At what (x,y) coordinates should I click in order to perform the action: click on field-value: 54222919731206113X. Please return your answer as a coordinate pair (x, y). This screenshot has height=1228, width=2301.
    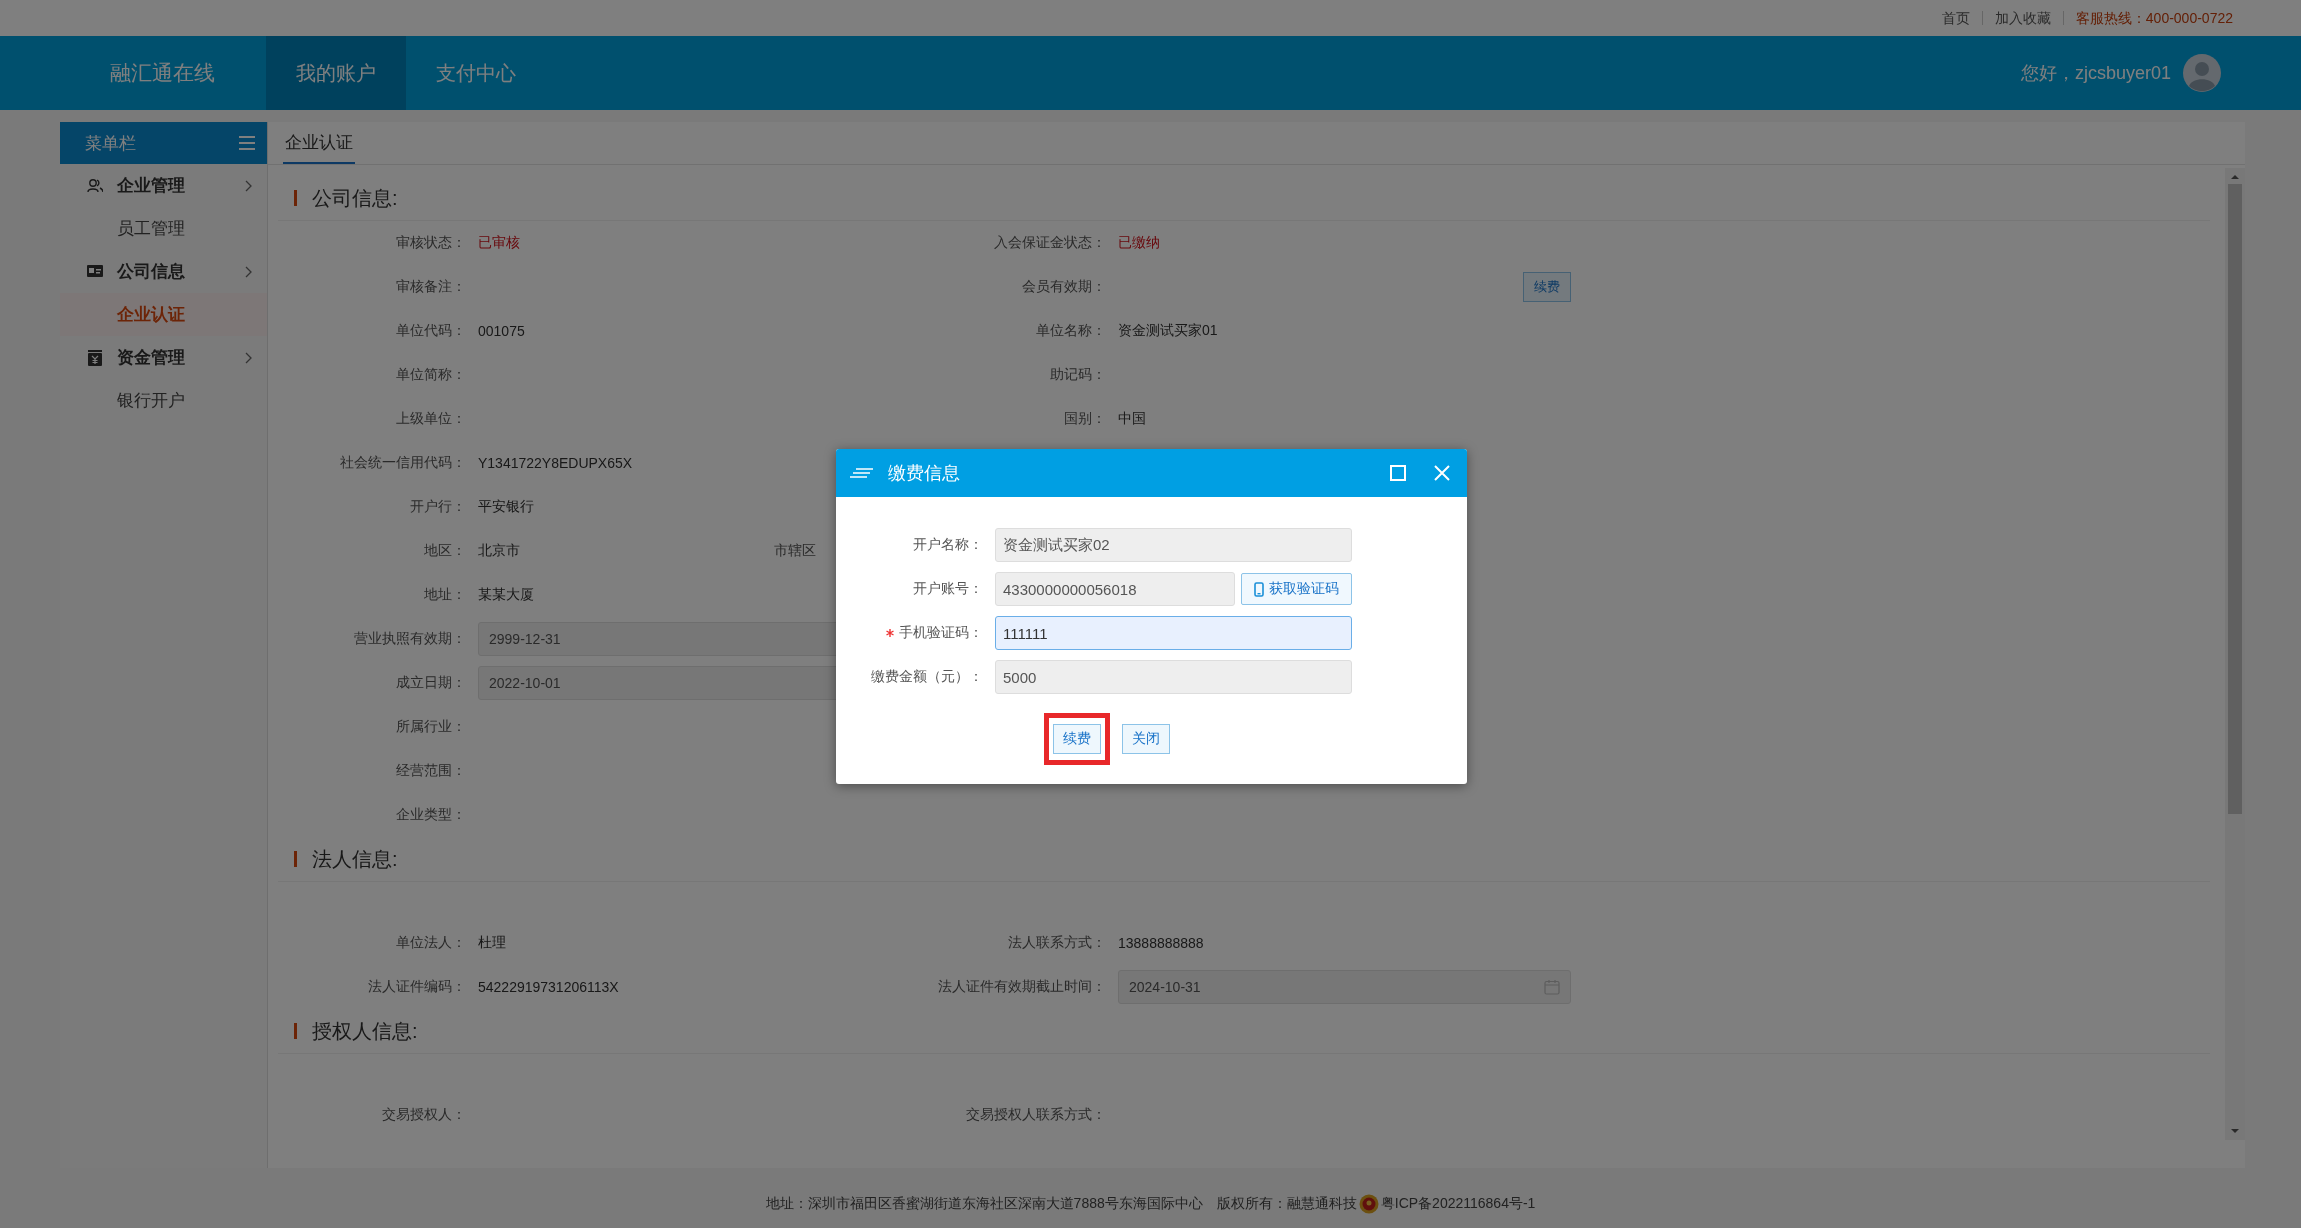
    Looking at the image, I should click on (548, 987).